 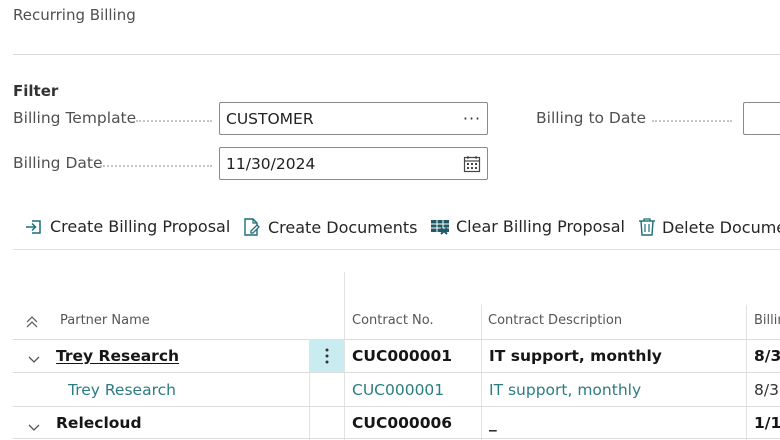 I want to click on partner-name-cell: Trey Research, so click(x=122, y=390).